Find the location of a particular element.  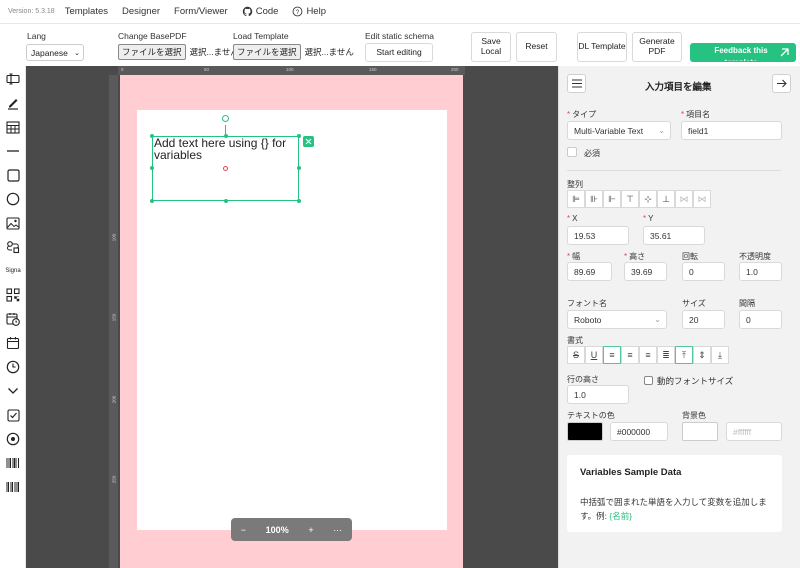

name-input: field1 is located at coordinates (731, 130).